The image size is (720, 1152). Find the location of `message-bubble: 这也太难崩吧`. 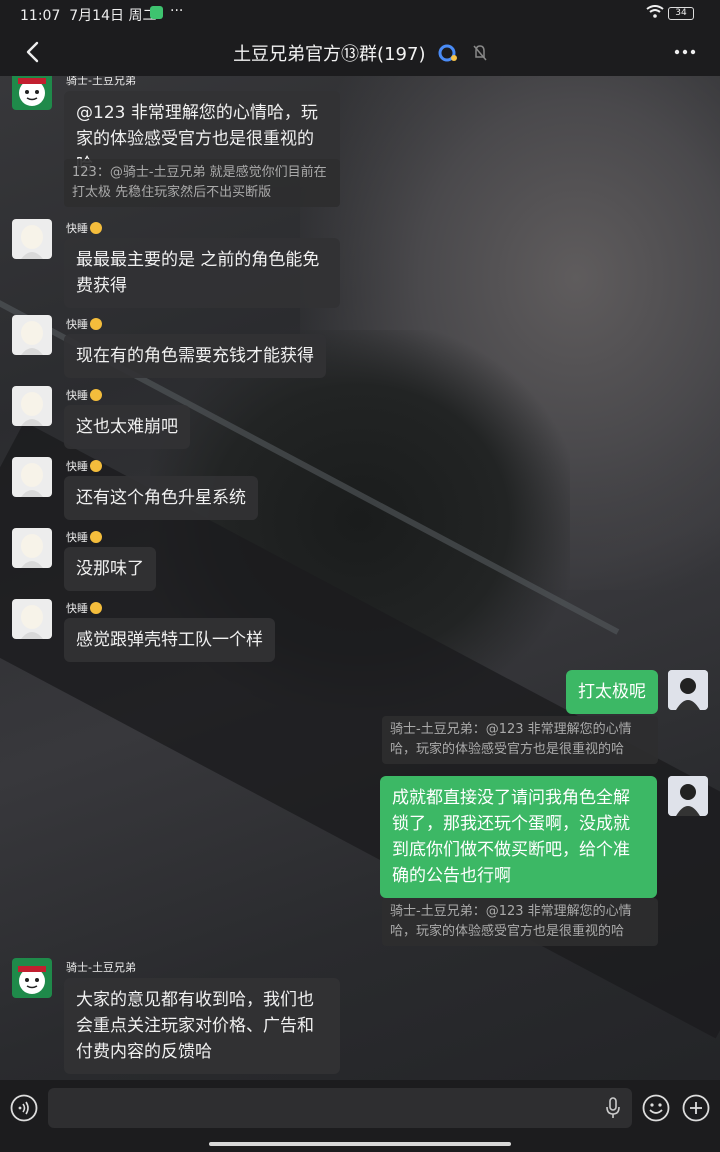

message-bubble: 这也太难崩吧 is located at coordinates (127, 427).